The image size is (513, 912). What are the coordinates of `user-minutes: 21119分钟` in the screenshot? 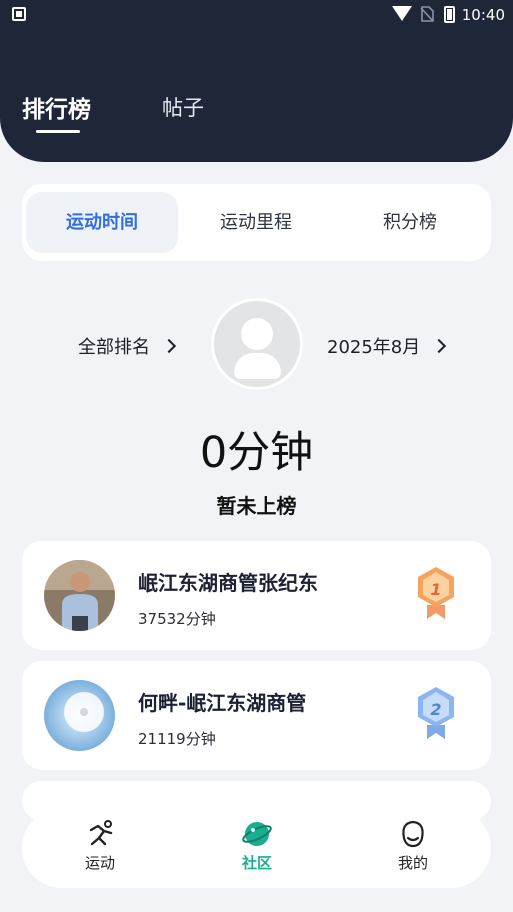 It's located at (177, 739).